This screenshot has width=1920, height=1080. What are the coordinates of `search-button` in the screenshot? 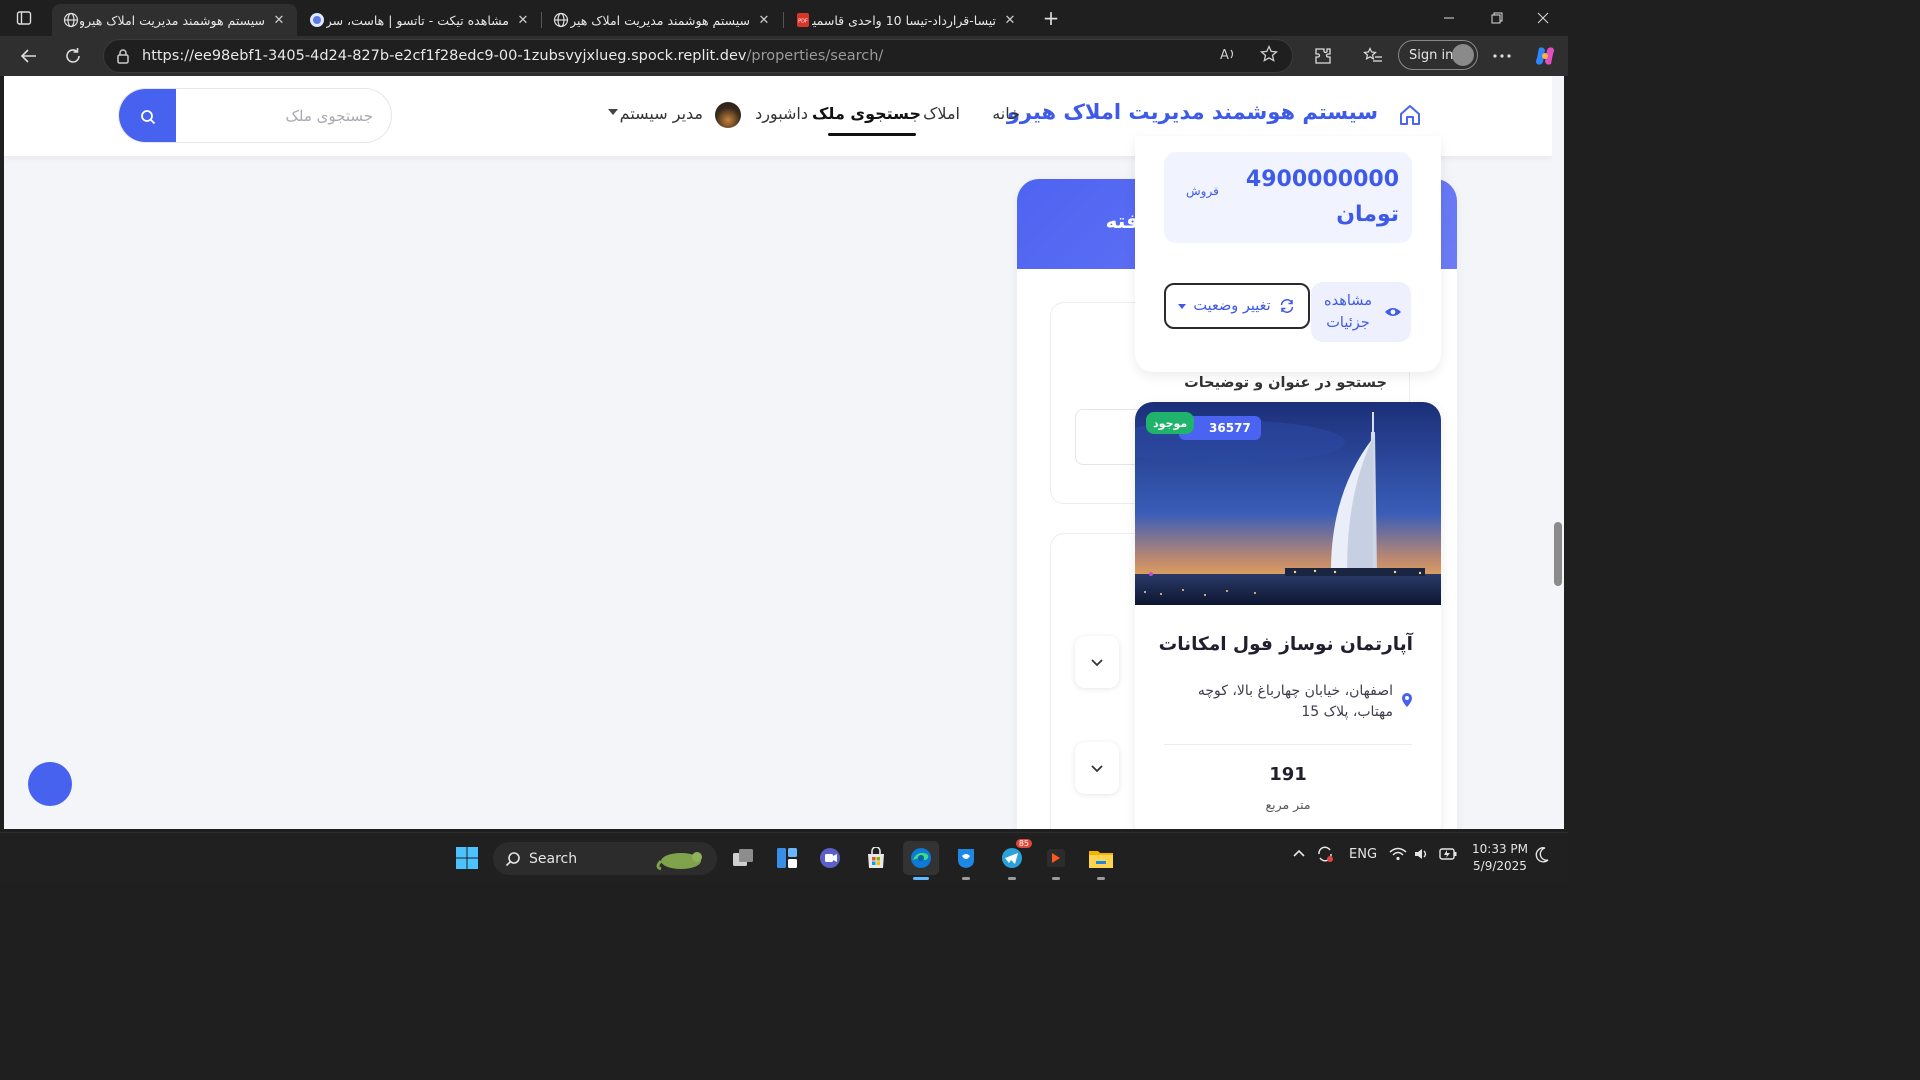 It's located at (147, 115).